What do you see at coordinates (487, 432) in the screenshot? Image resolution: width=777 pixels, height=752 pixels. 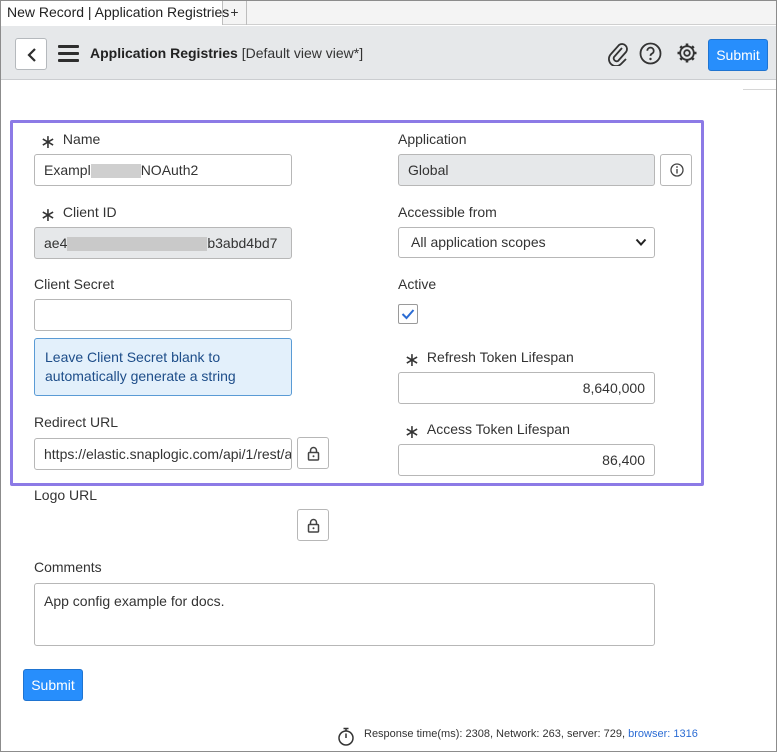 I see `access-token-lifespan-label: ∗ Access Token Lifespan` at bounding box center [487, 432].